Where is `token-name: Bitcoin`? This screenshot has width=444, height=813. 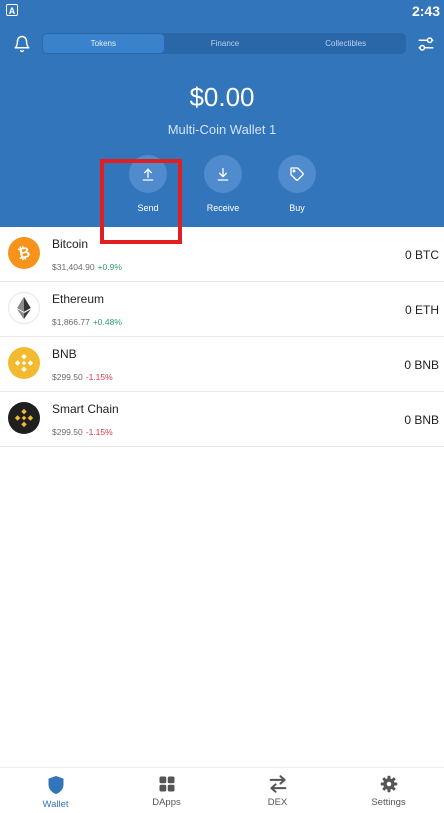 token-name: Bitcoin is located at coordinates (70, 244).